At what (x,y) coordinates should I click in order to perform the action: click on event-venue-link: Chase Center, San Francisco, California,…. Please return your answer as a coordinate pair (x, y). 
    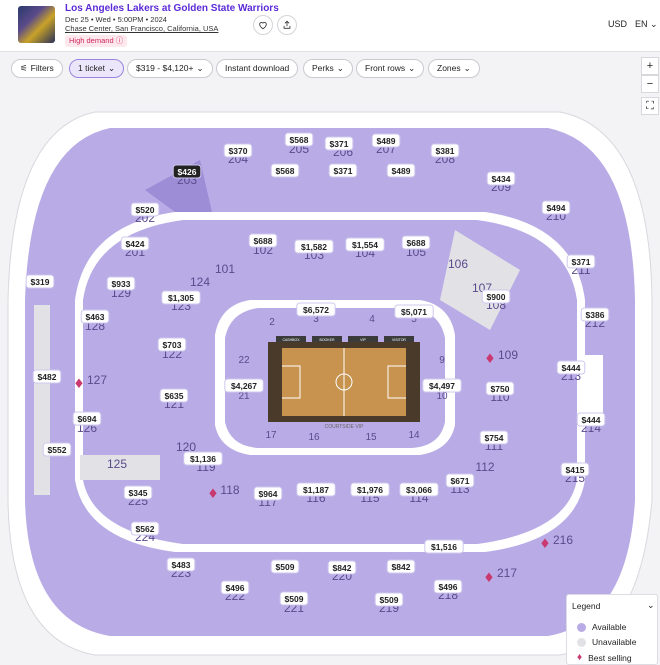
    Looking at the image, I should click on (141, 28).